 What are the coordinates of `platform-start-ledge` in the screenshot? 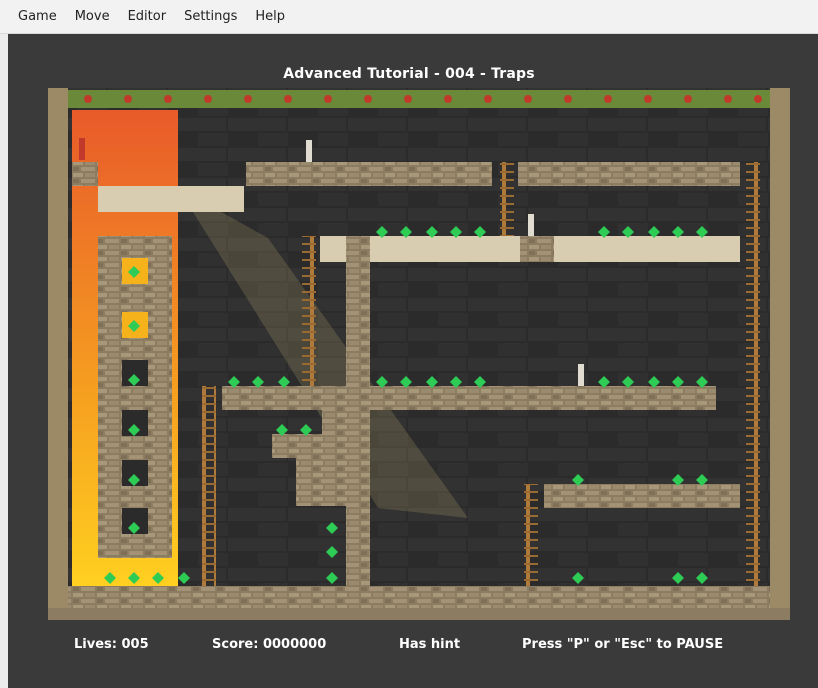 It's located at (85, 174).